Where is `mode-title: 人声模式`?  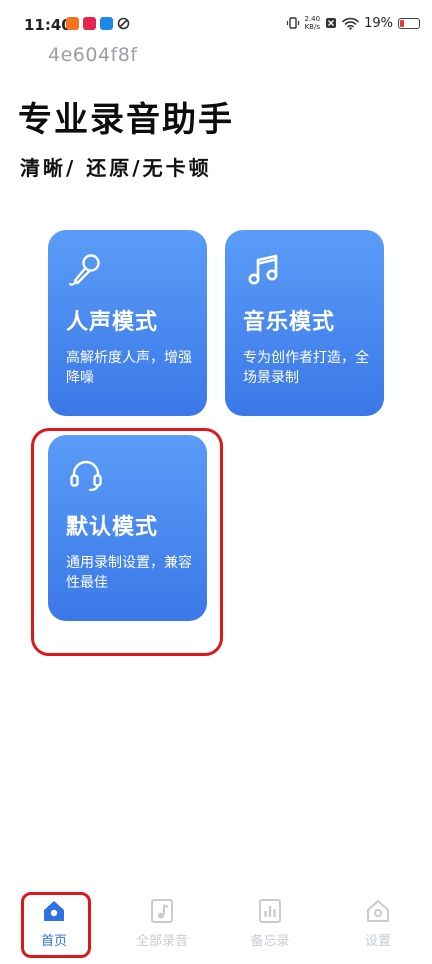
mode-title: 人声模式 is located at coordinates (112, 322).